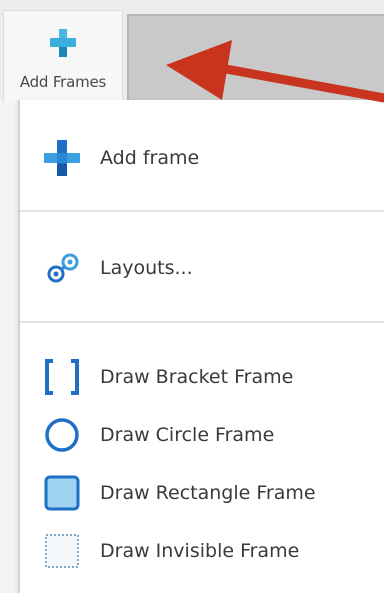 The image size is (384, 593). I want to click on add-frames-button: Add Frames, so click(63, 56).